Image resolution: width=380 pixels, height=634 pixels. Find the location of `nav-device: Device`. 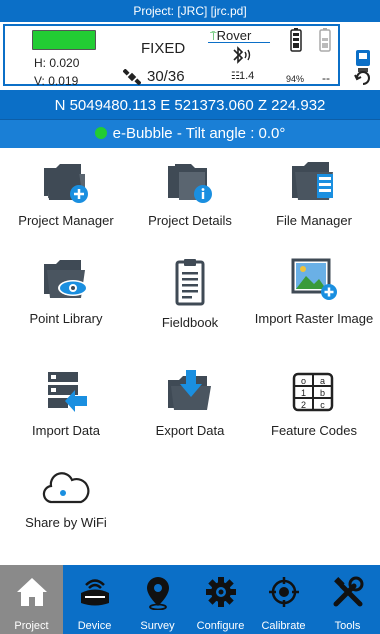

nav-device: Device is located at coordinates (94, 599).